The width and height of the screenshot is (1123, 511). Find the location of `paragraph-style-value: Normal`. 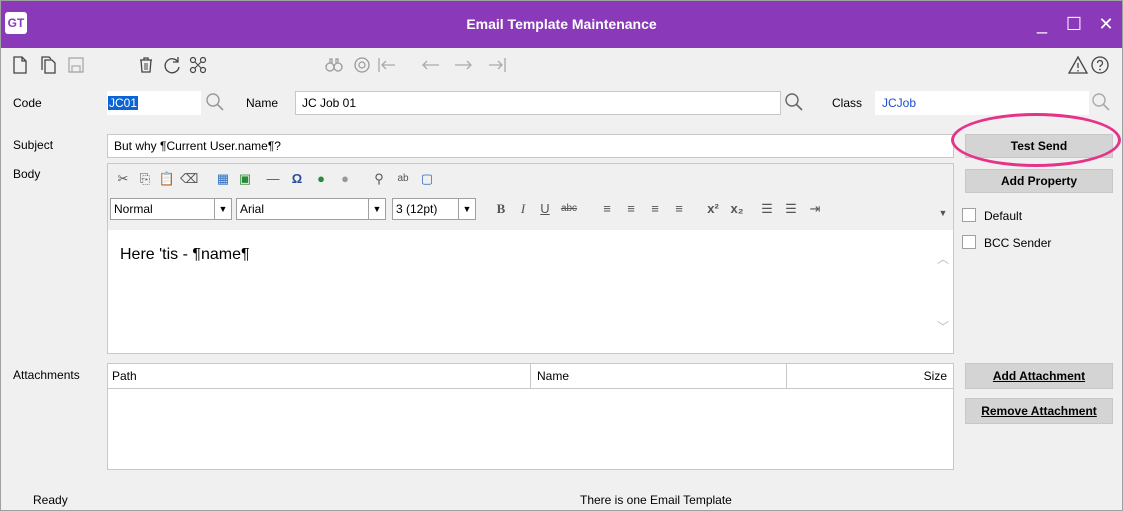

paragraph-style-value: Normal is located at coordinates (133, 209).